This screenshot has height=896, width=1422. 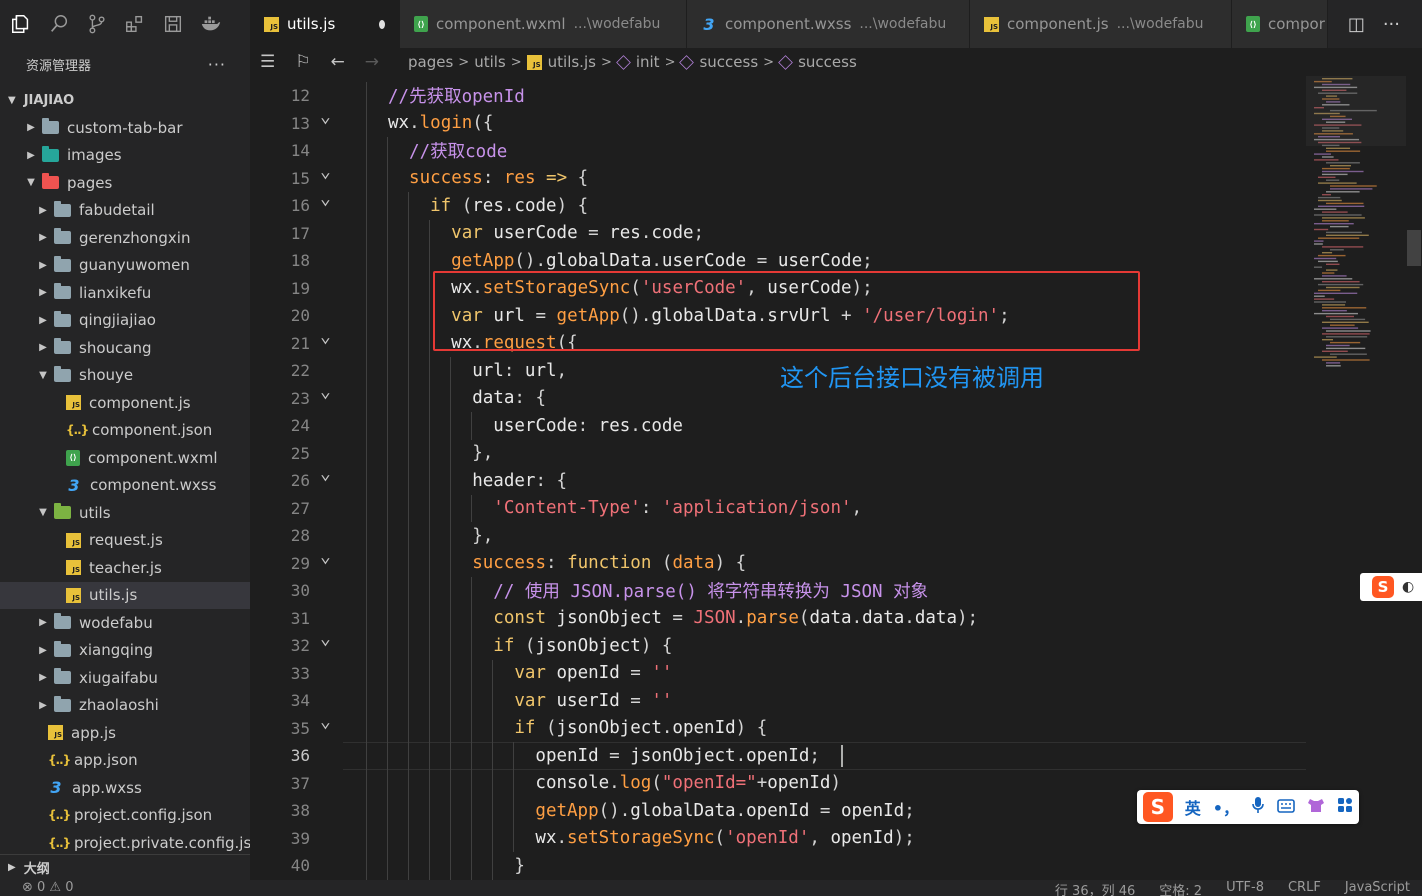 I want to click on cursor-position: 行 36，列 46, so click(x=1095, y=888).